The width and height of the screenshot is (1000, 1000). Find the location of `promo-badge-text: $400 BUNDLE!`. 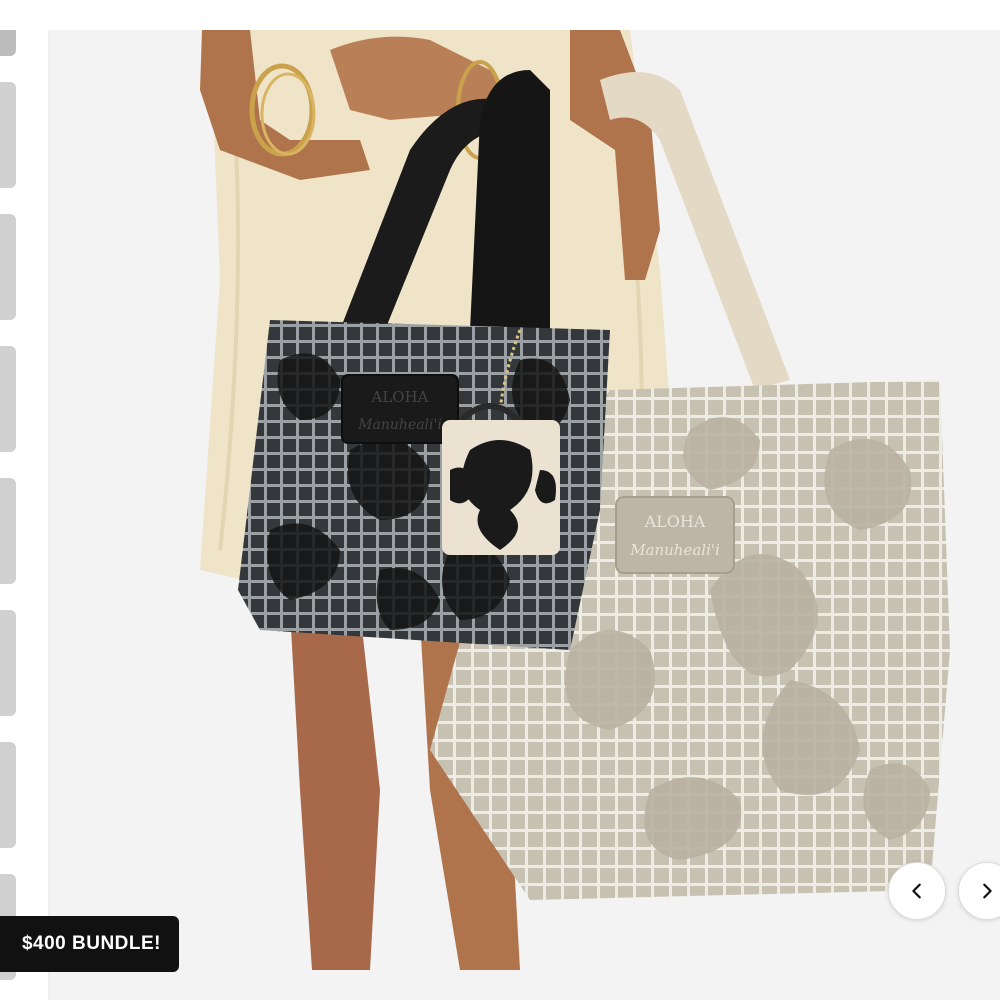

promo-badge-text: $400 BUNDLE! is located at coordinates (91, 943).